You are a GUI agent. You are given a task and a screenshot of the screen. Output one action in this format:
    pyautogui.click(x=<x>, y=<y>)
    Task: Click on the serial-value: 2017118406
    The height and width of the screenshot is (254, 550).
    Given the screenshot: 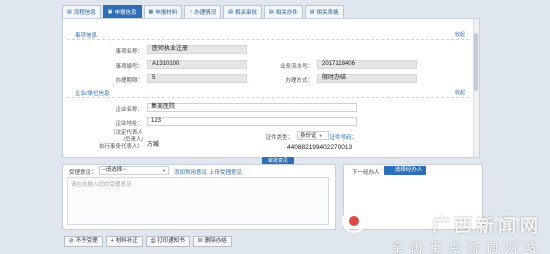 What is the action you would take?
    pyautogui.click(x=367, y=64)
    